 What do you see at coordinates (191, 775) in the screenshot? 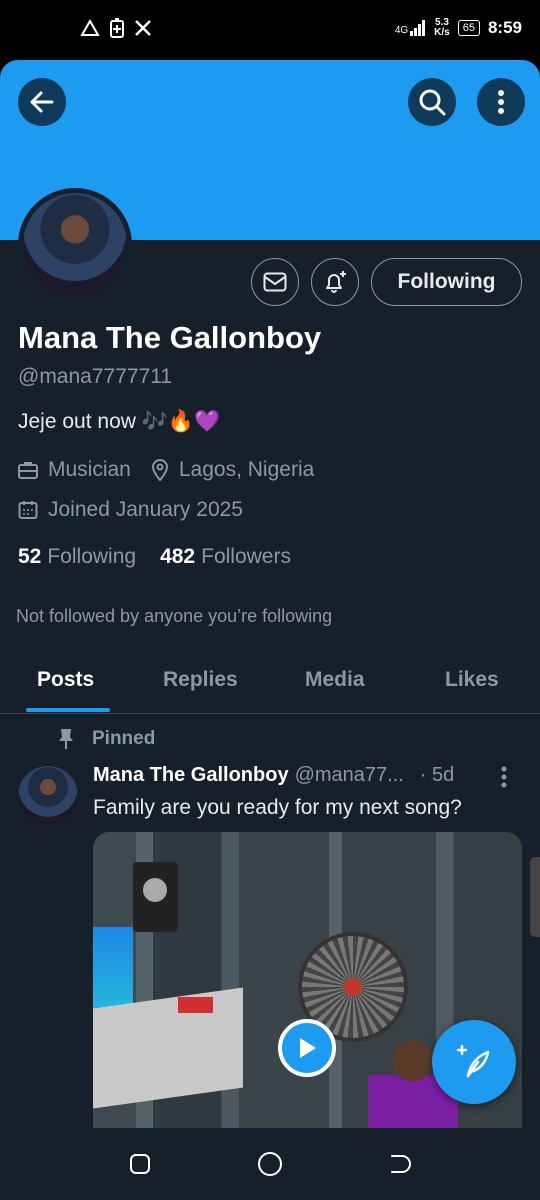
I see `post-author-name: Mana The Gallonboy` at bounding box center [191, 775].